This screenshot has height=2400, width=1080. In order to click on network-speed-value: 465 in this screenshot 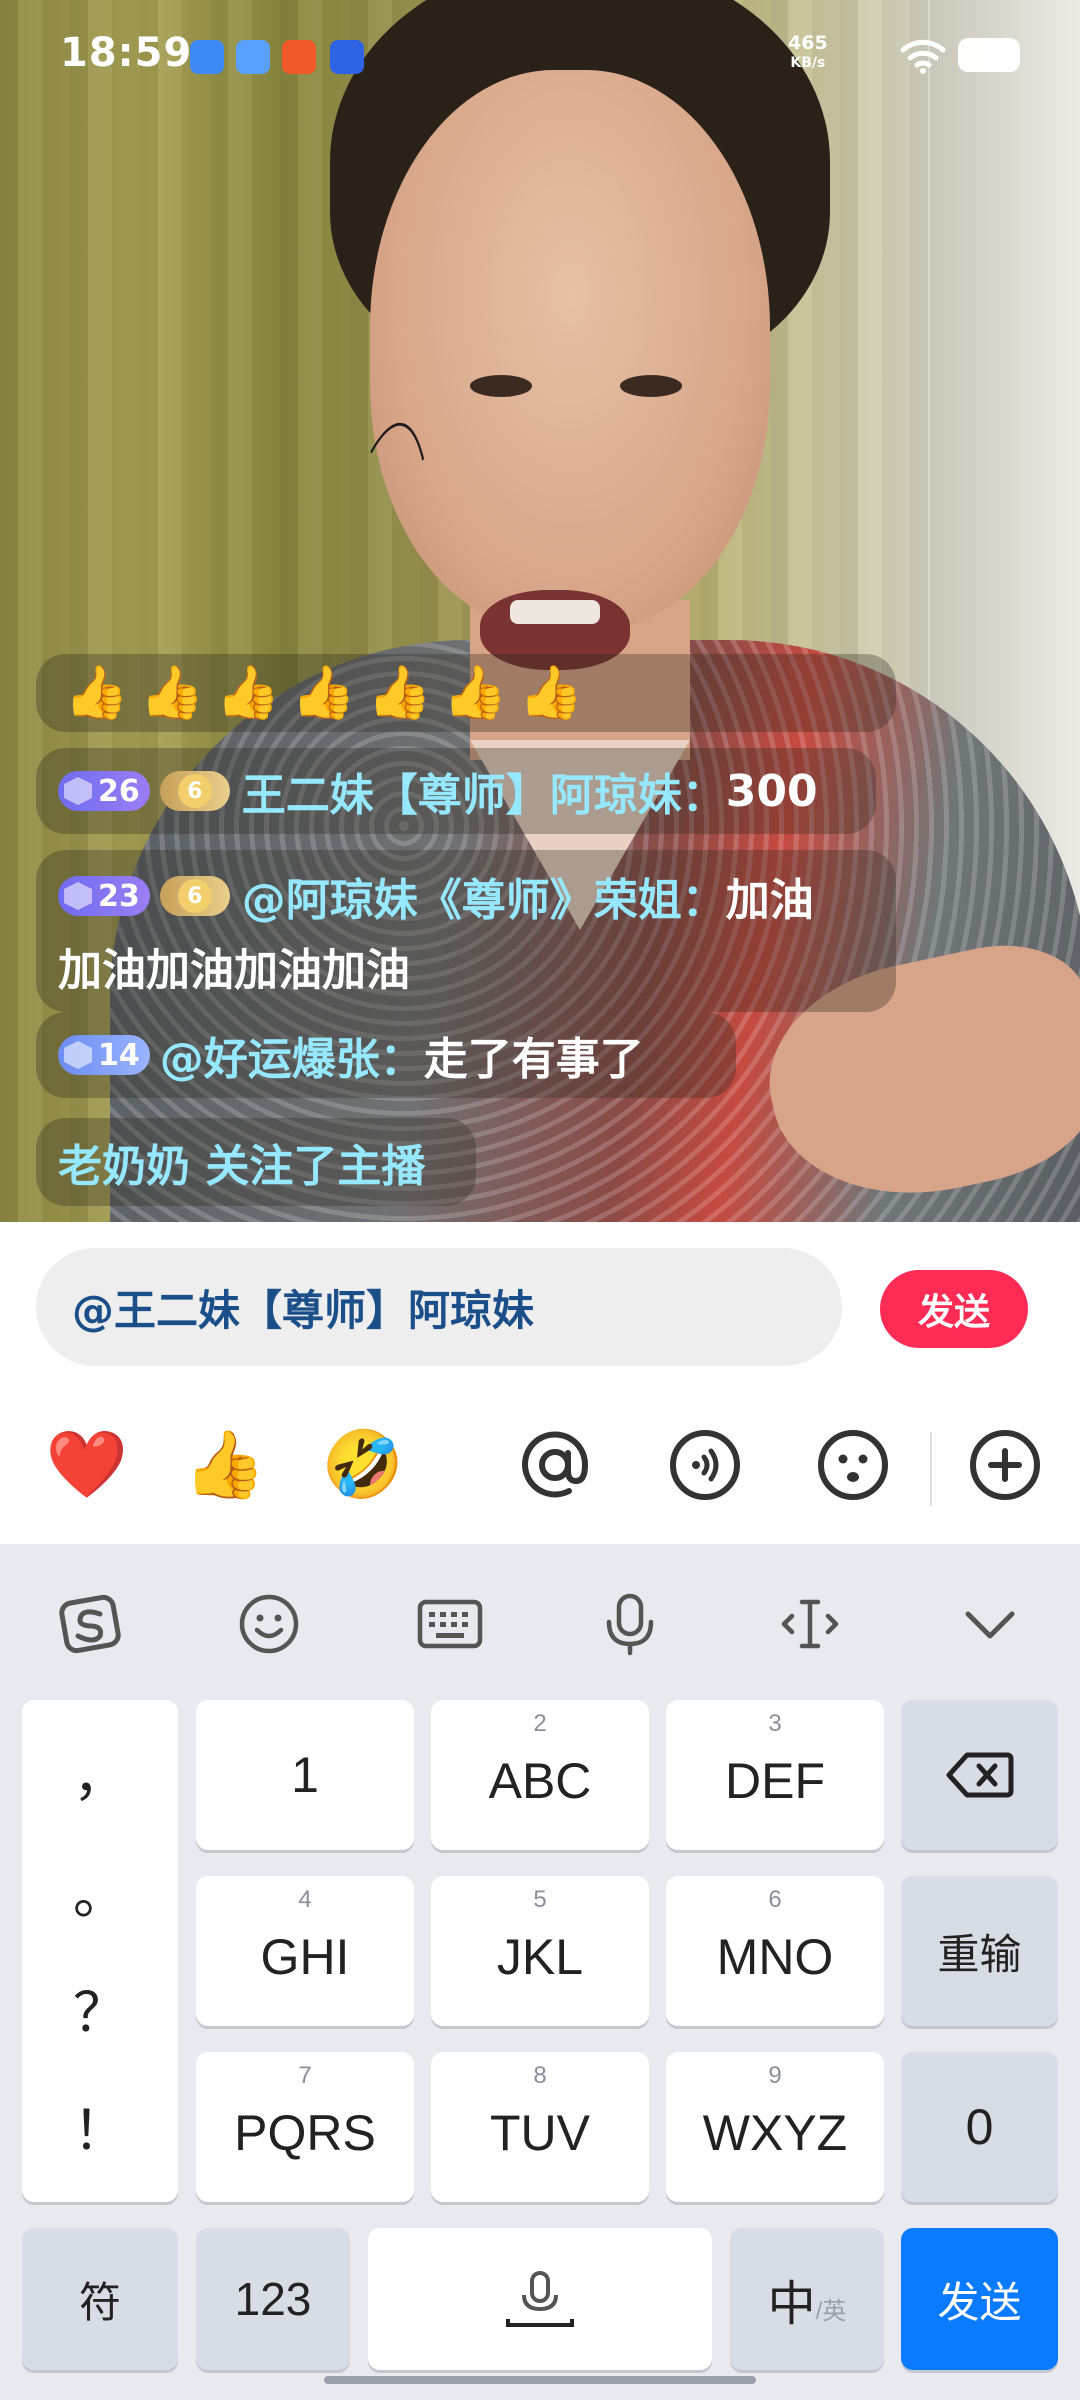, I will do `click(808, 43)`.